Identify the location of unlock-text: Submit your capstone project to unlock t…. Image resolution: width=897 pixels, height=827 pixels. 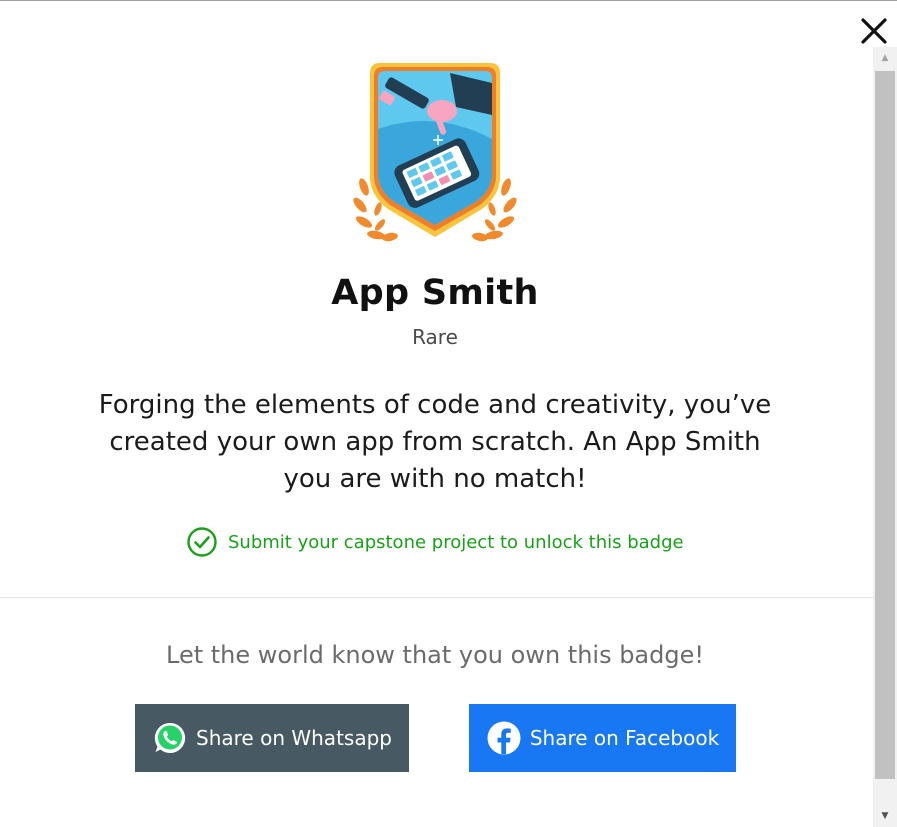
(456, 542).